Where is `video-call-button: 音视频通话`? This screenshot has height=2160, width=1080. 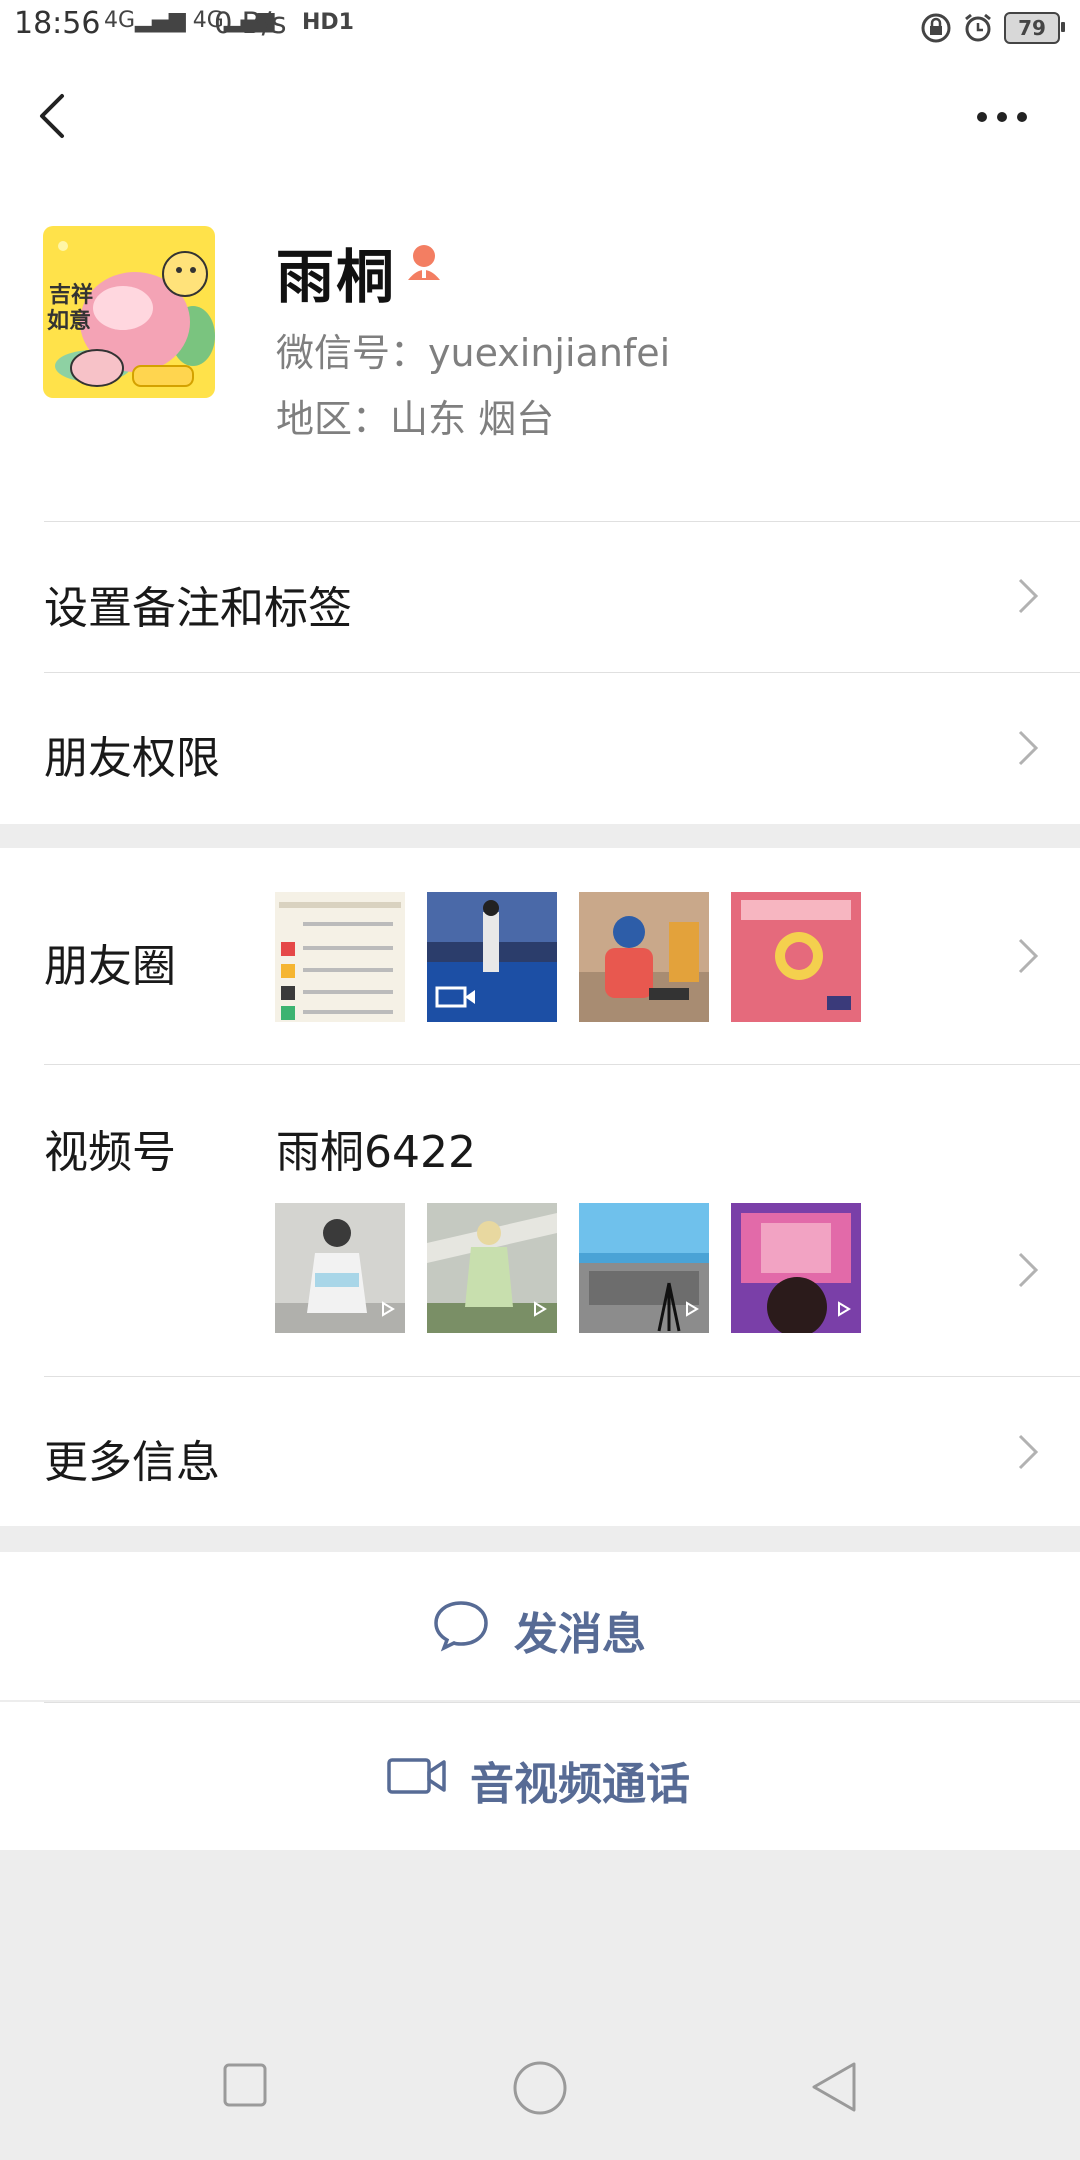
video-call-button: 音视频通话 is located at coordinates (540, 1776).